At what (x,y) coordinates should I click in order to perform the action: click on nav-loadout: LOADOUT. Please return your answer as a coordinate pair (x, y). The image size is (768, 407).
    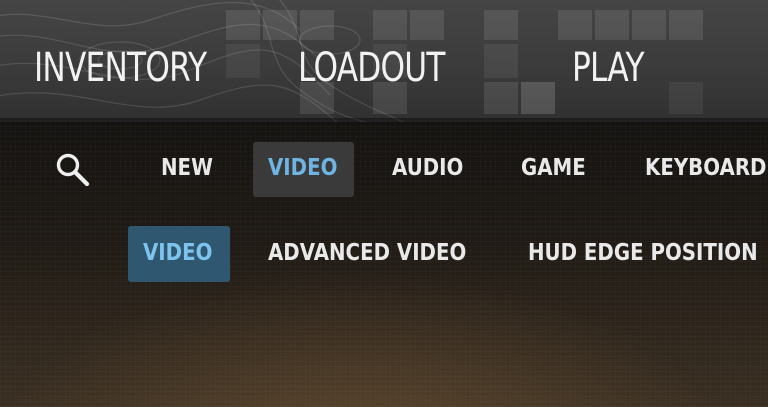
    Looking at the image, I should click on (371, 68).